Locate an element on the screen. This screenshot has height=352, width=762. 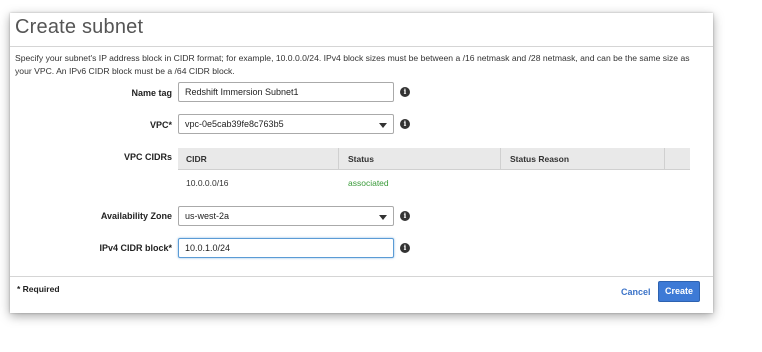
column-header-status-reason: Status Reason is located at coordinates (540, 159).